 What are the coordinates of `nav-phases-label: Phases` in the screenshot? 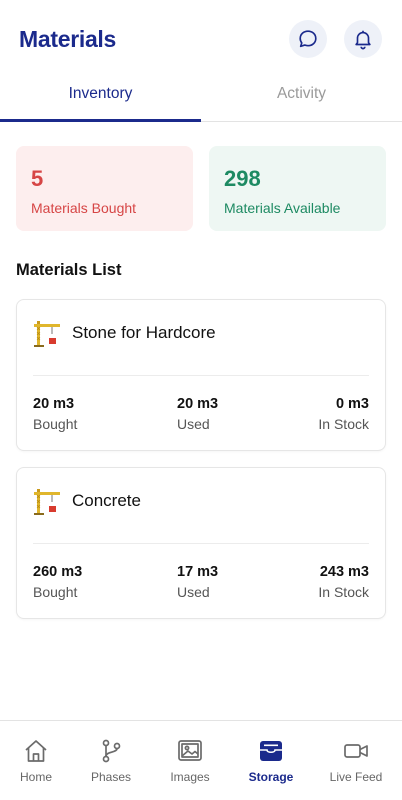 It's located at (111, 777).